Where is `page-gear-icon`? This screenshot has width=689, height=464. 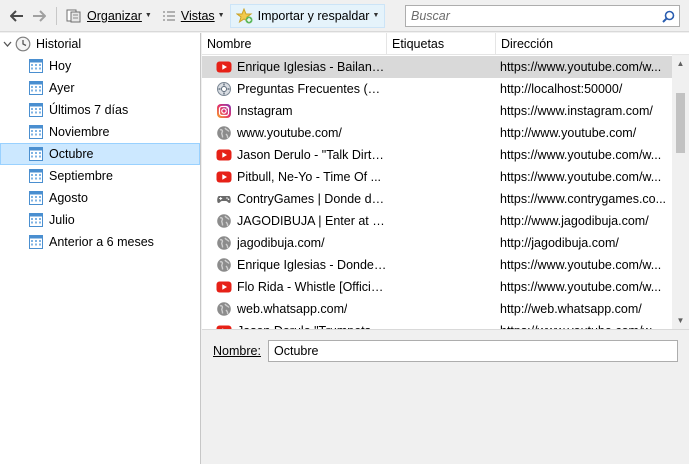 page-gear-icon is located at coordinates (224, 89).